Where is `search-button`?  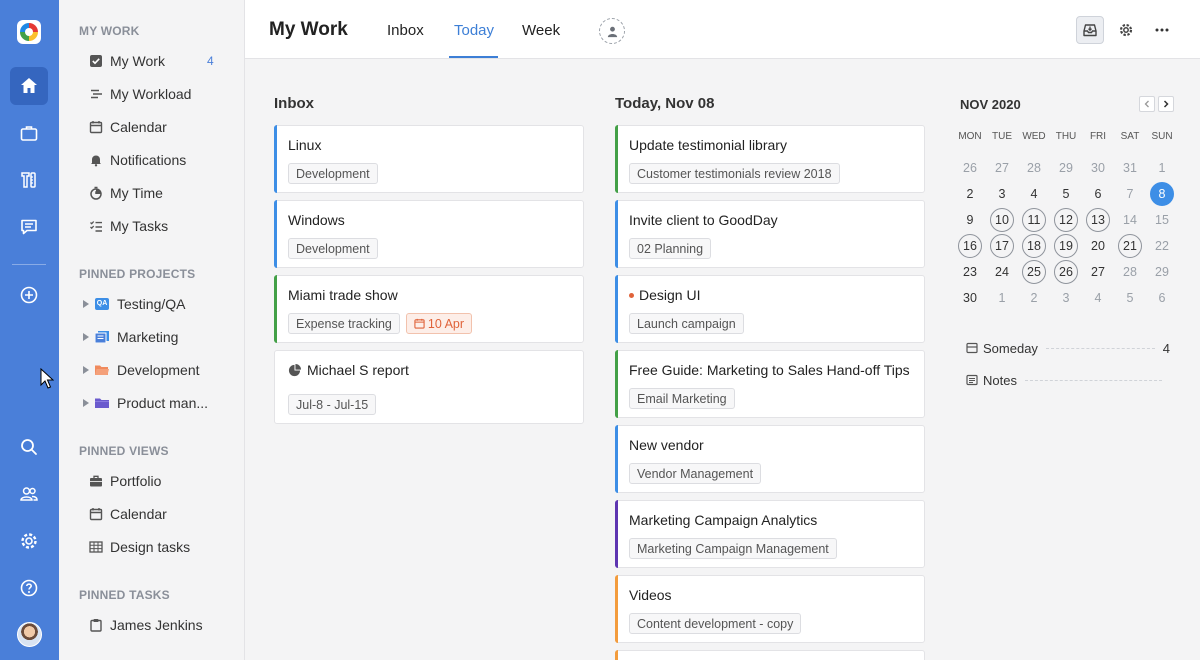
search-button is located at coordinates (29, 447).